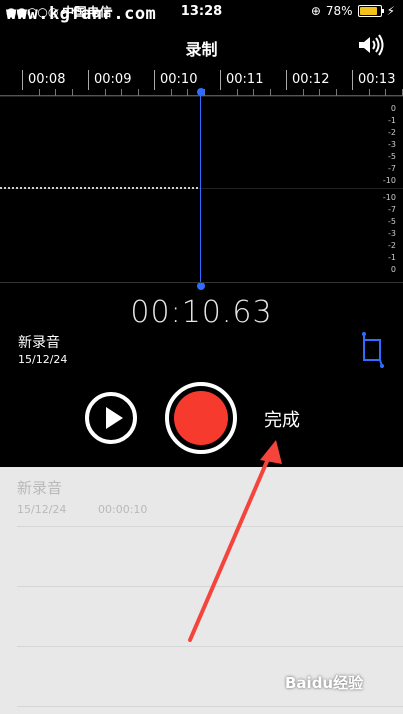 The image size is (403, 714). Describe the element at coordinates (377, 79) in the screenshot. I see `timeline-label: 00:13` at that location.